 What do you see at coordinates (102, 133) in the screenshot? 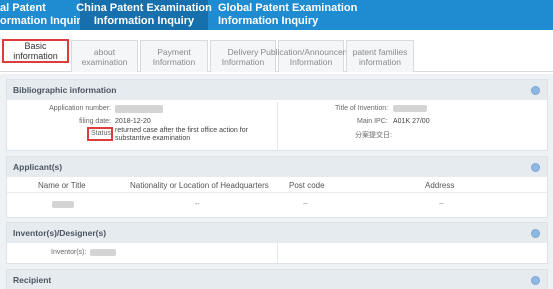
I see `status-label: Status:` at bounding box center [102, 133].